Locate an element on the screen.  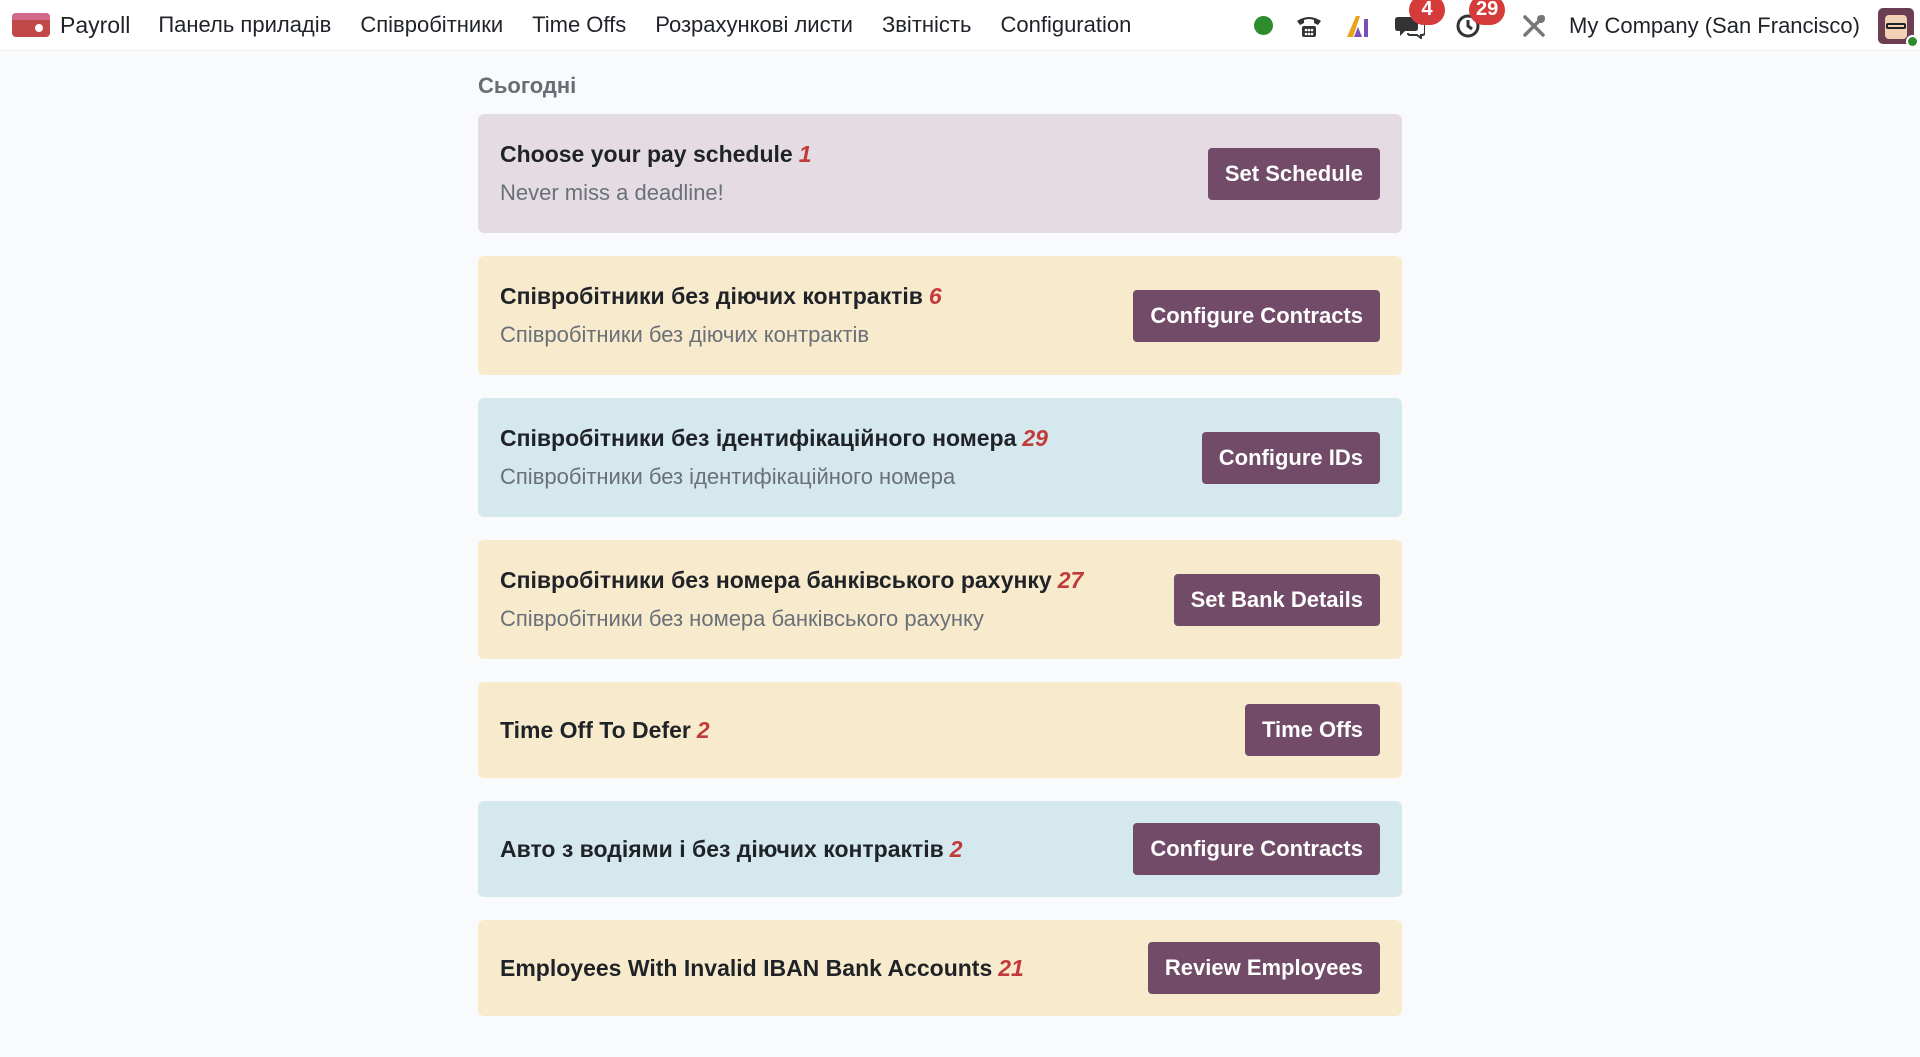
menu-item-configuration: Configuration is located at coordinates (1065, 25).